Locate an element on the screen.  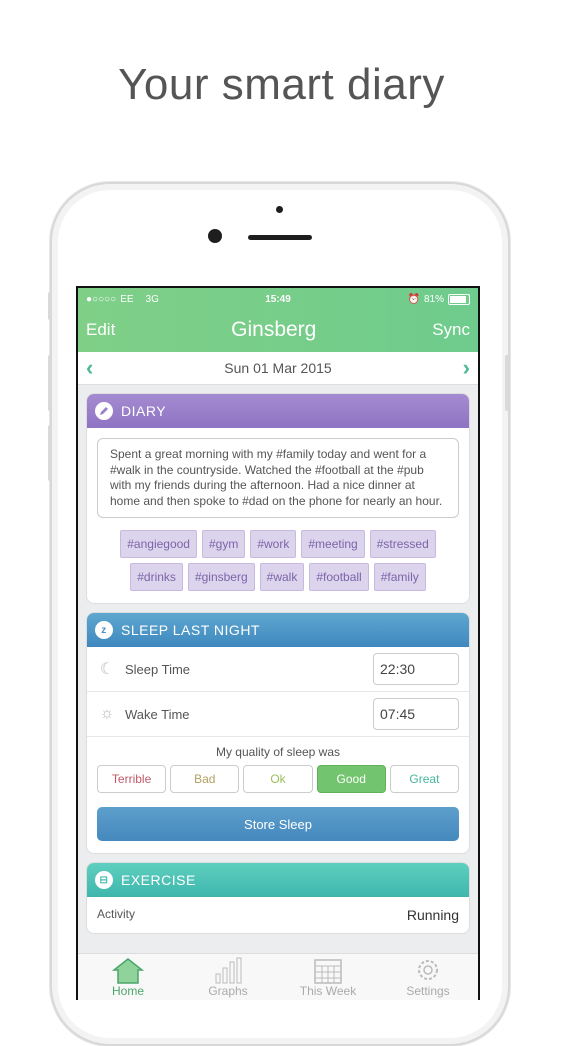
tag-chip: #walk is located at coordinates (282, 577).